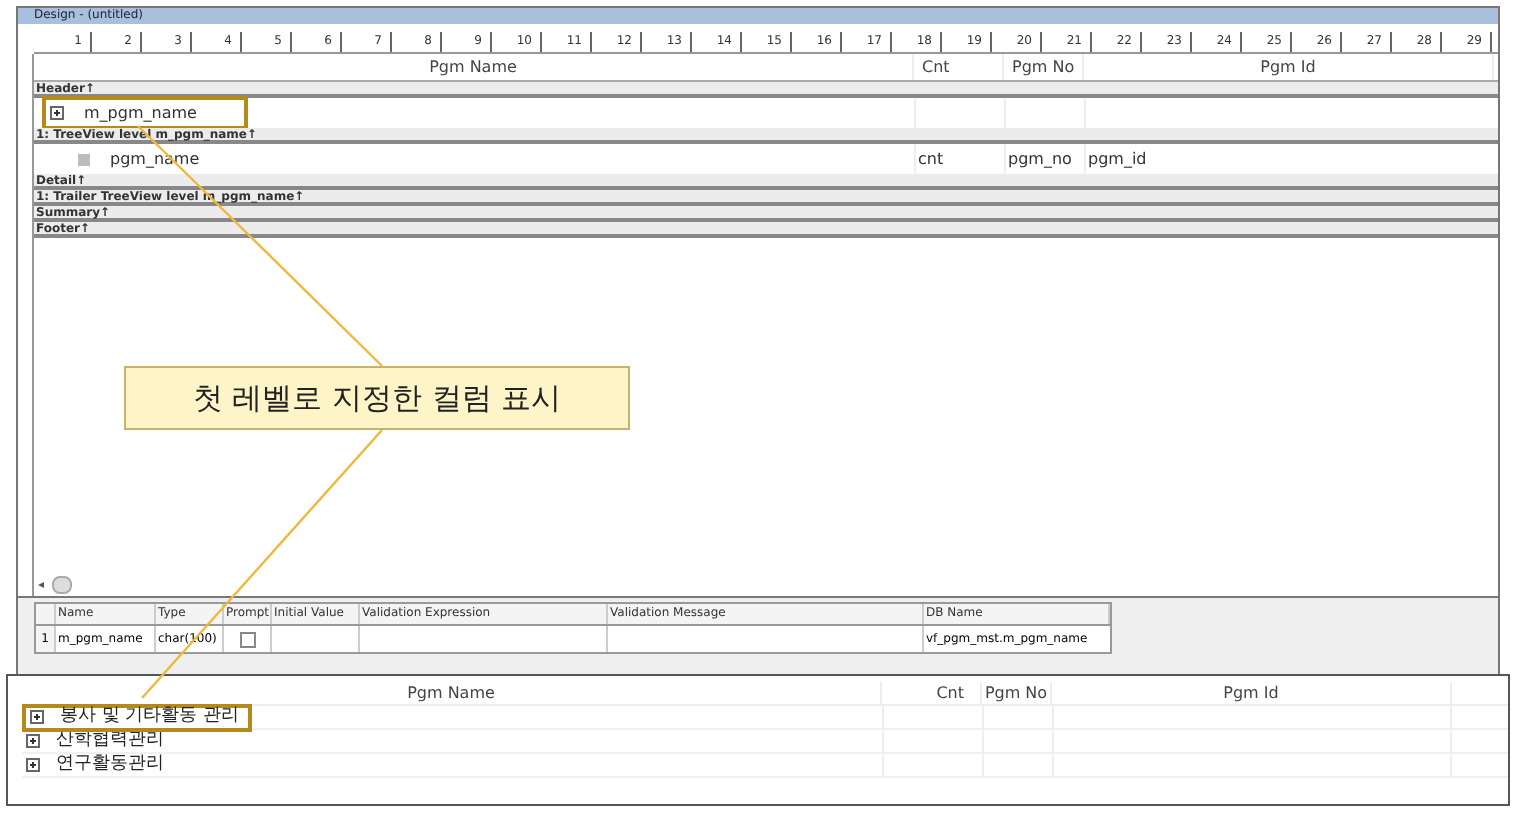 The height and width of the screenshot is (814, 1514). Describe the element at coordinates (110, 741) in the screenshot. I see `tree-label: 산학협력관리` at that location.